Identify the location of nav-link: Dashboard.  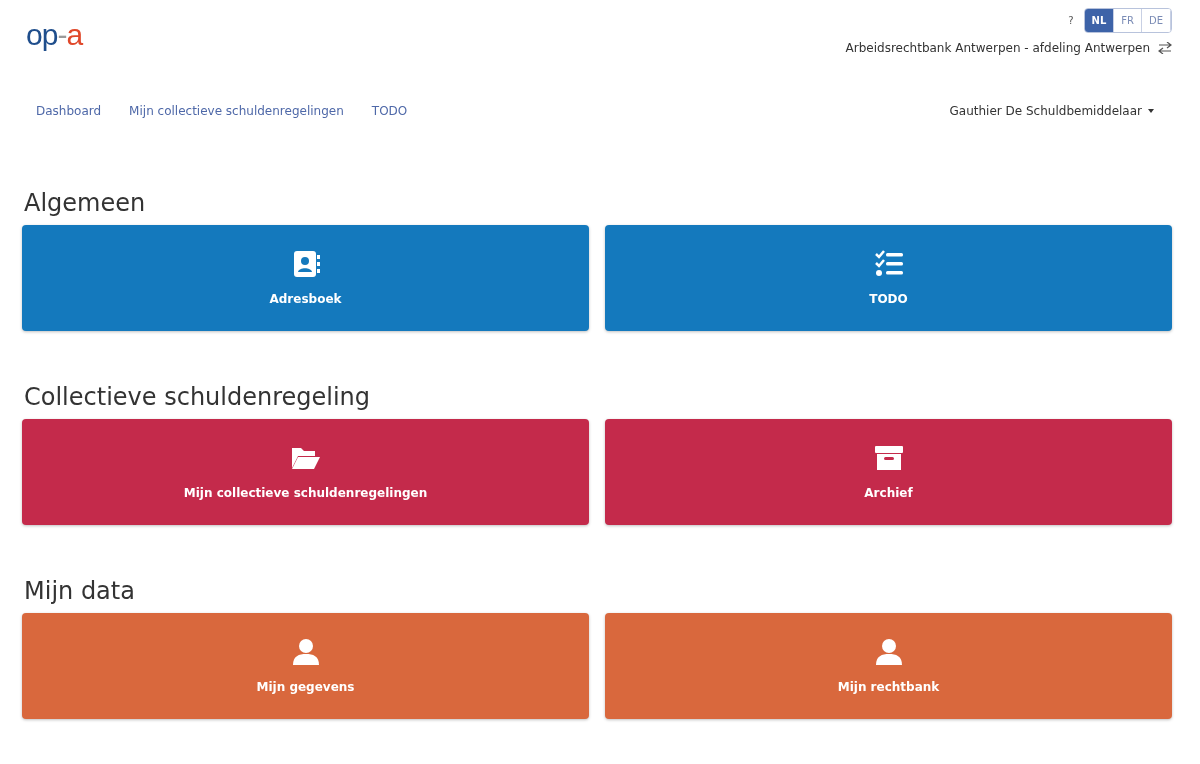
(69, 111).